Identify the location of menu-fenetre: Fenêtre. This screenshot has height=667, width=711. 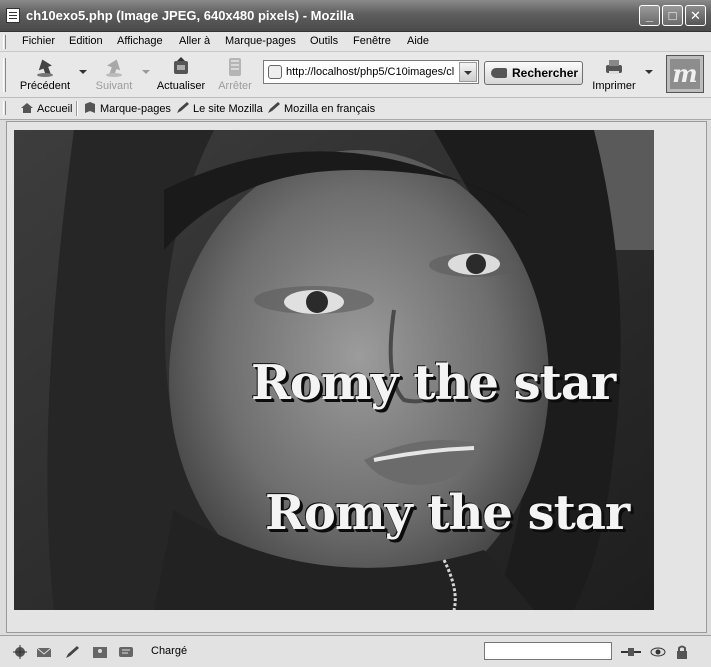
(372, 41).